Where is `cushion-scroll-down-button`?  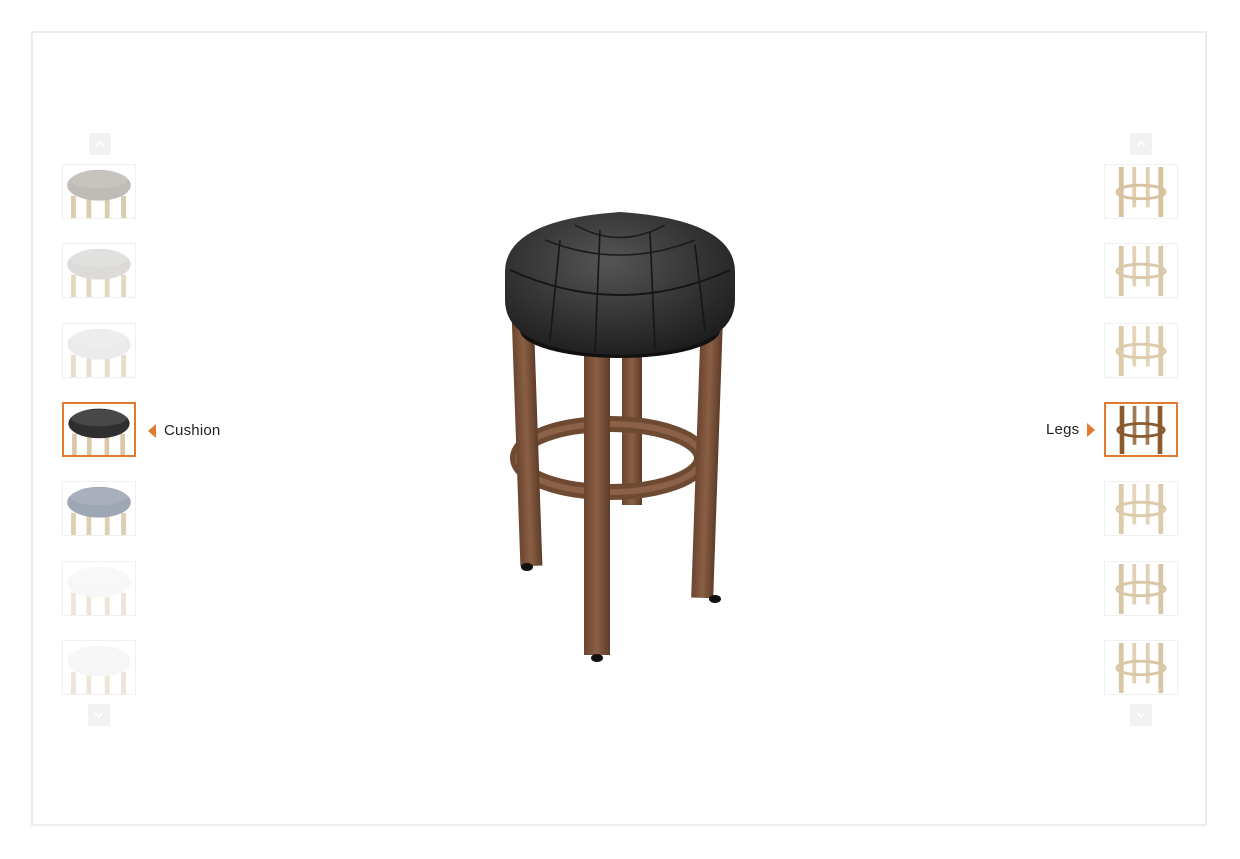
cushion-scroll-down-button is located at coordinates (99, 715).